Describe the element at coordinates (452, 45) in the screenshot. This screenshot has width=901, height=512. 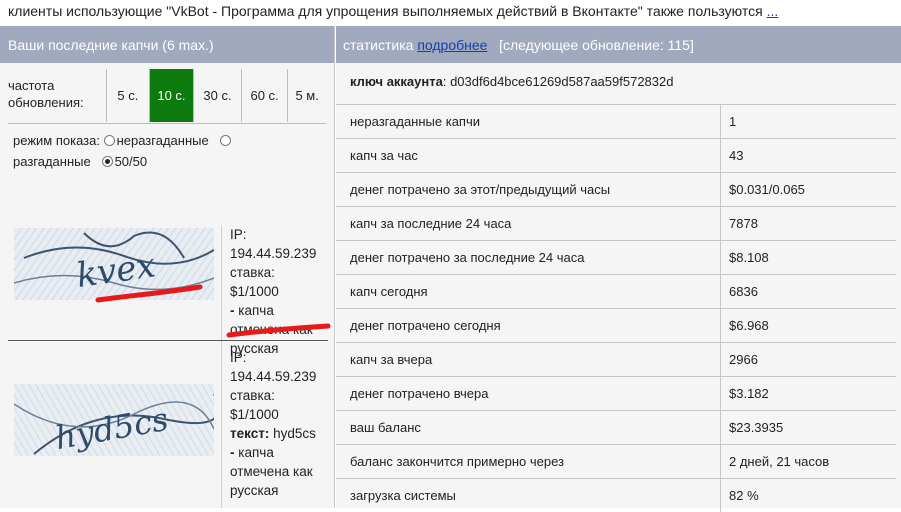
I see `details-link: подробнее` at that location.